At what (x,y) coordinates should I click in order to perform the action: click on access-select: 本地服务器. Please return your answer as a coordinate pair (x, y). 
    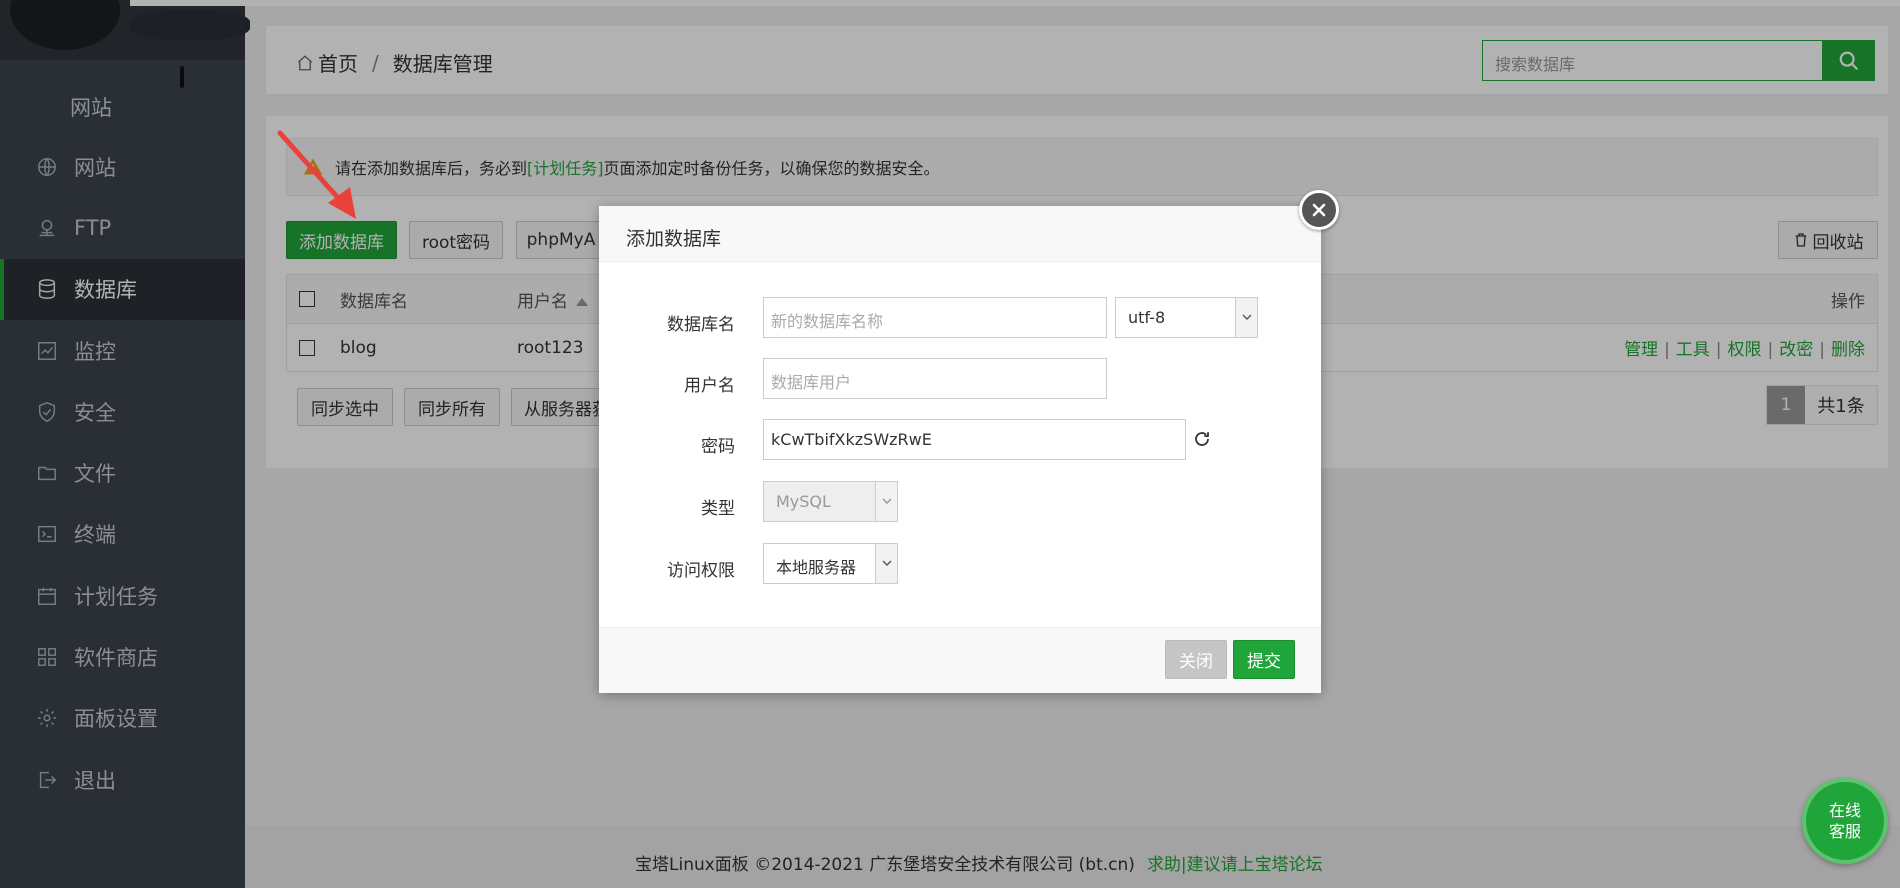
    Looking at the image, I should click on (830, 563).